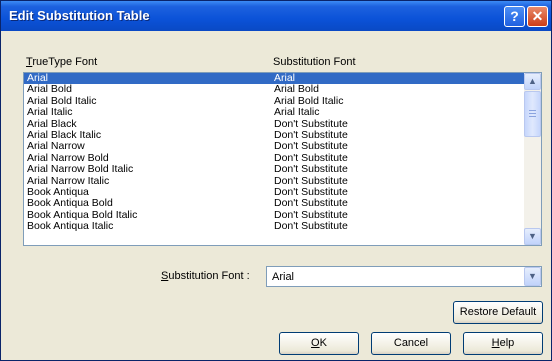 This screenshot has height=361, width=552. Describe the element at coordinates (404, 276) in the screenshot. I see `substitution-font-select: Arial ▼` at that location.